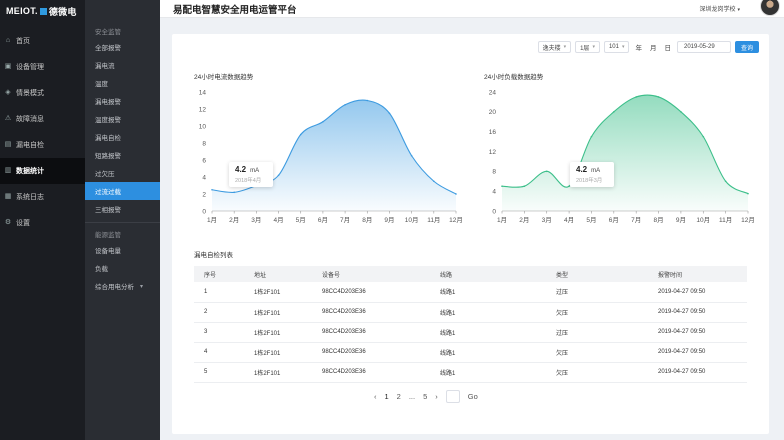 The width and height of the screenshot is (784, 440). I want to click on nav-label: 首页, so click(23, 41).